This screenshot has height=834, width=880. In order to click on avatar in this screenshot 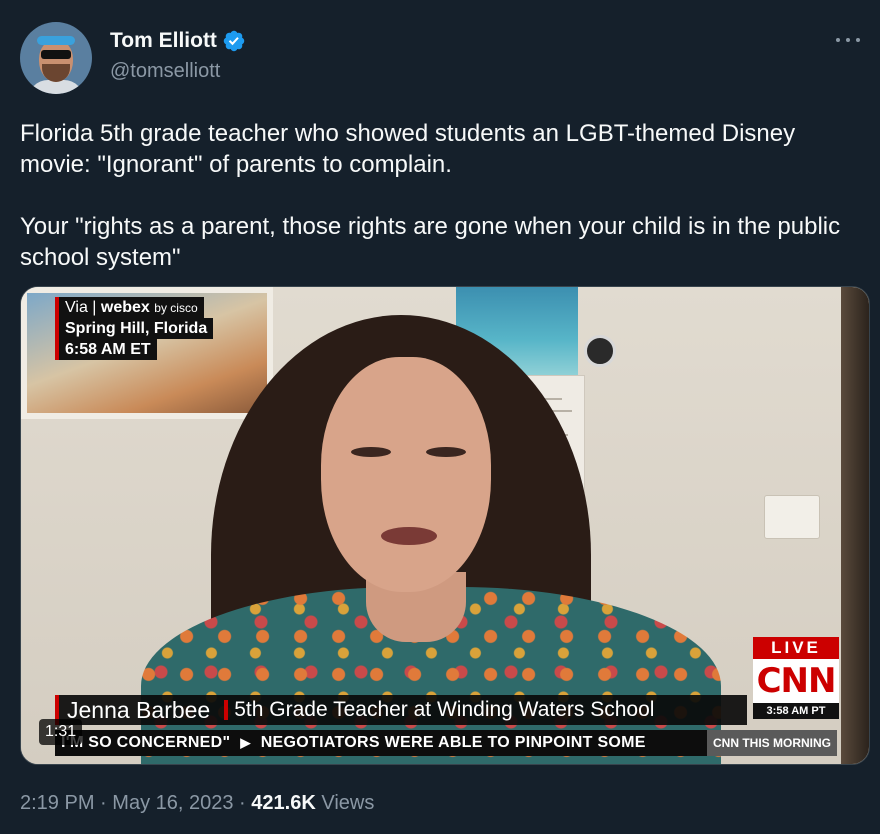, I will do `click(56, 58)`.